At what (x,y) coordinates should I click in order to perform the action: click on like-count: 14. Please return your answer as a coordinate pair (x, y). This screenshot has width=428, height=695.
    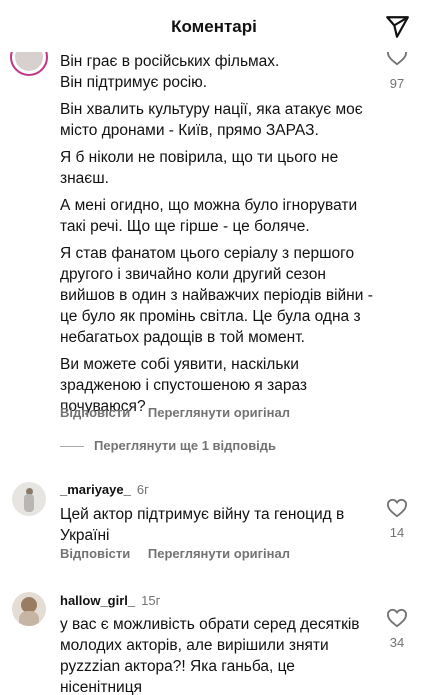
    Looking at the image, I should click on (397, 532).